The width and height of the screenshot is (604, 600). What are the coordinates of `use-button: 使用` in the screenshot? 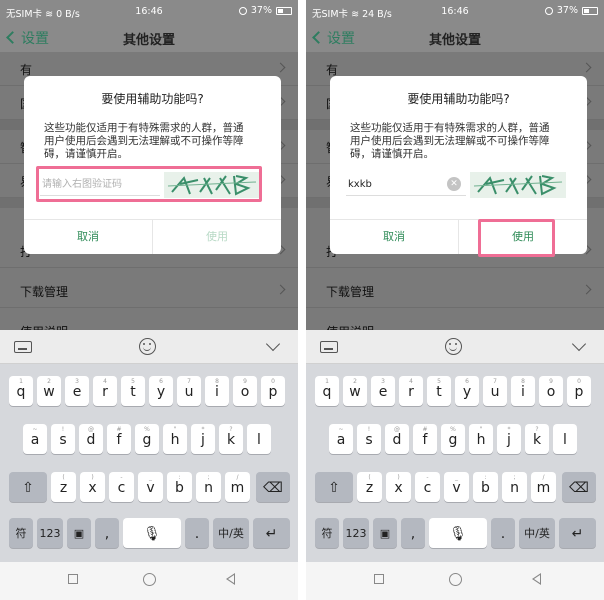 It's located at (217, 237).